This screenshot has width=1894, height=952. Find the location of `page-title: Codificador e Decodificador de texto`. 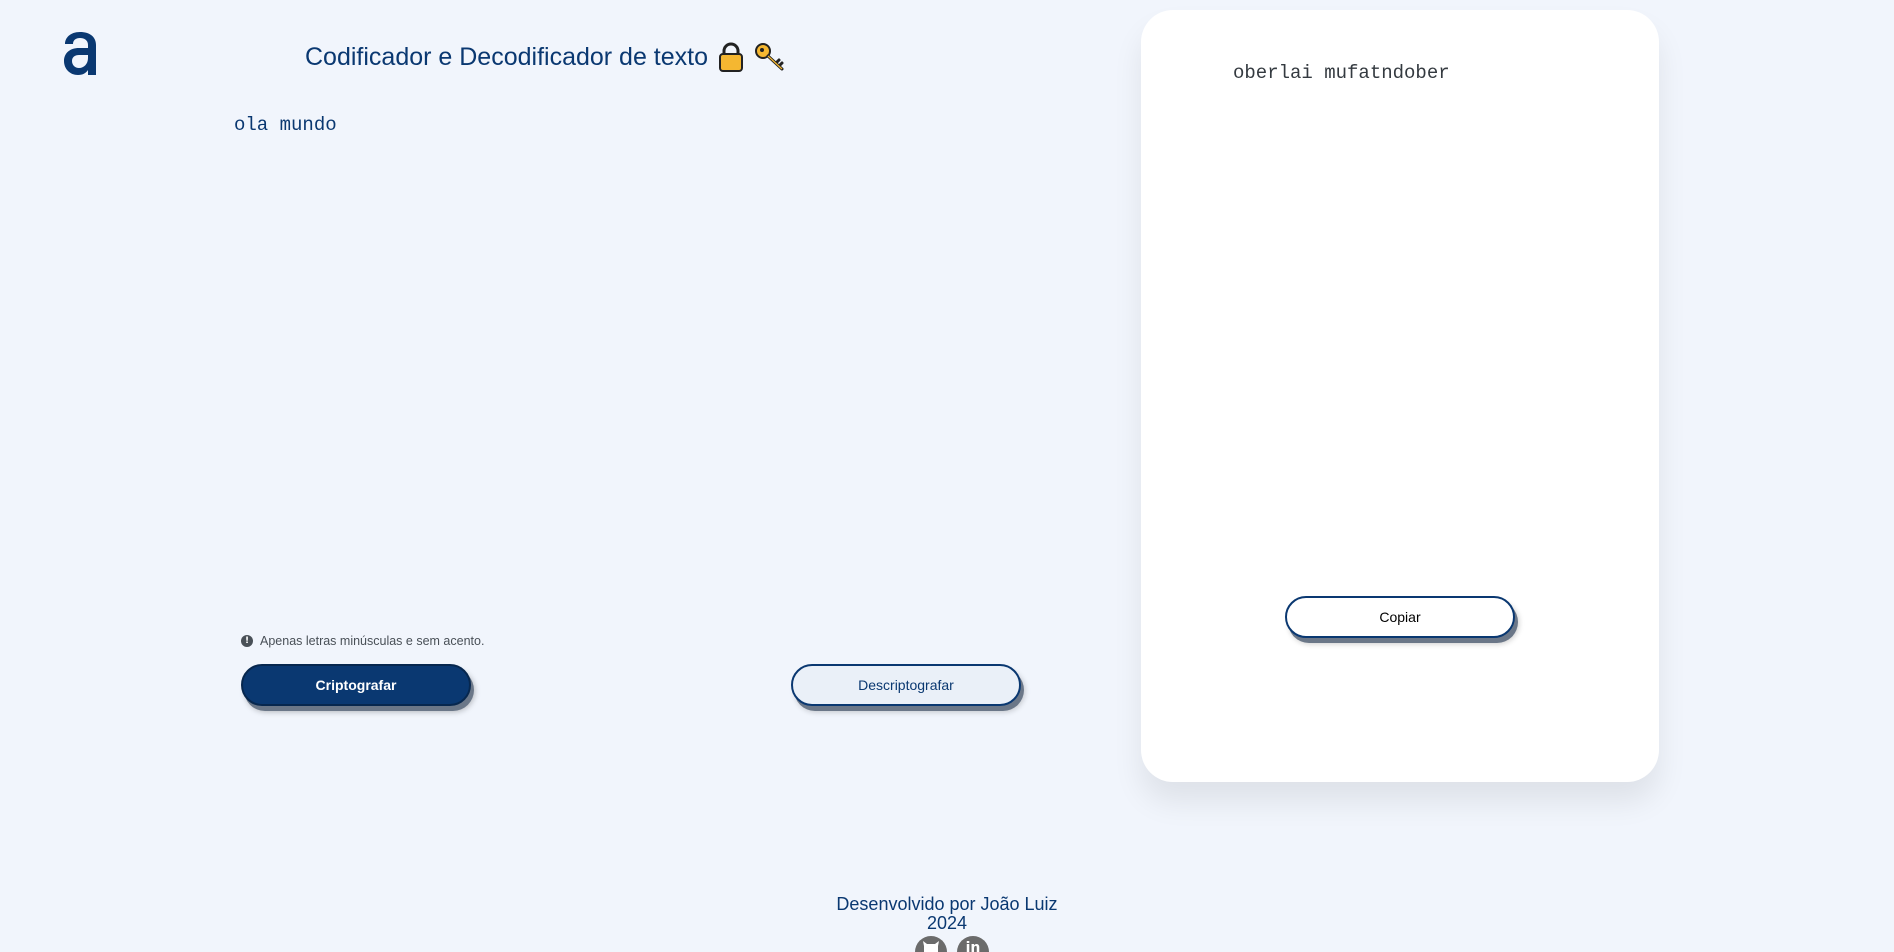

page-title: Codificador e Decodificador de texto is located at coordinates (545, 57).